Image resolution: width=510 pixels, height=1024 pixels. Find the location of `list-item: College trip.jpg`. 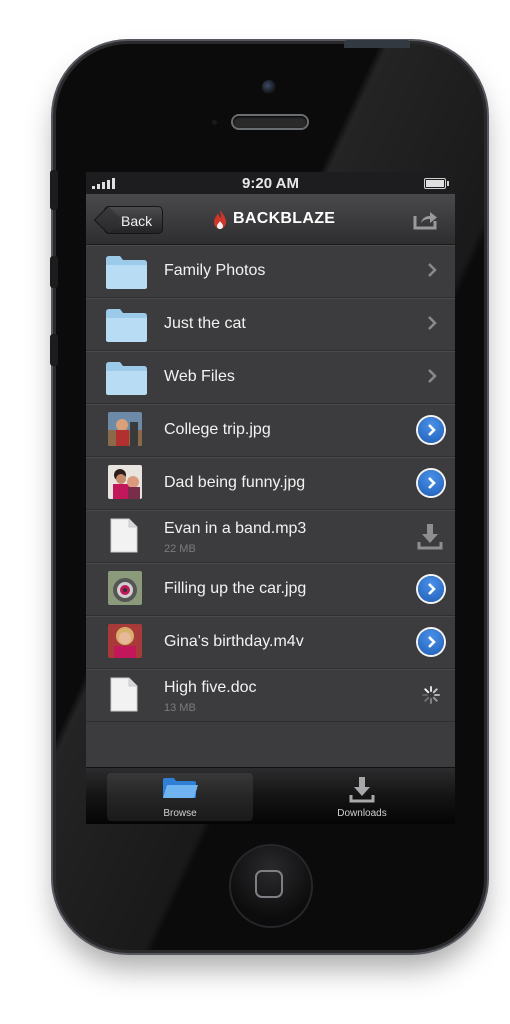

list-item: College trip.jpg is located at coordinates (270, 430).